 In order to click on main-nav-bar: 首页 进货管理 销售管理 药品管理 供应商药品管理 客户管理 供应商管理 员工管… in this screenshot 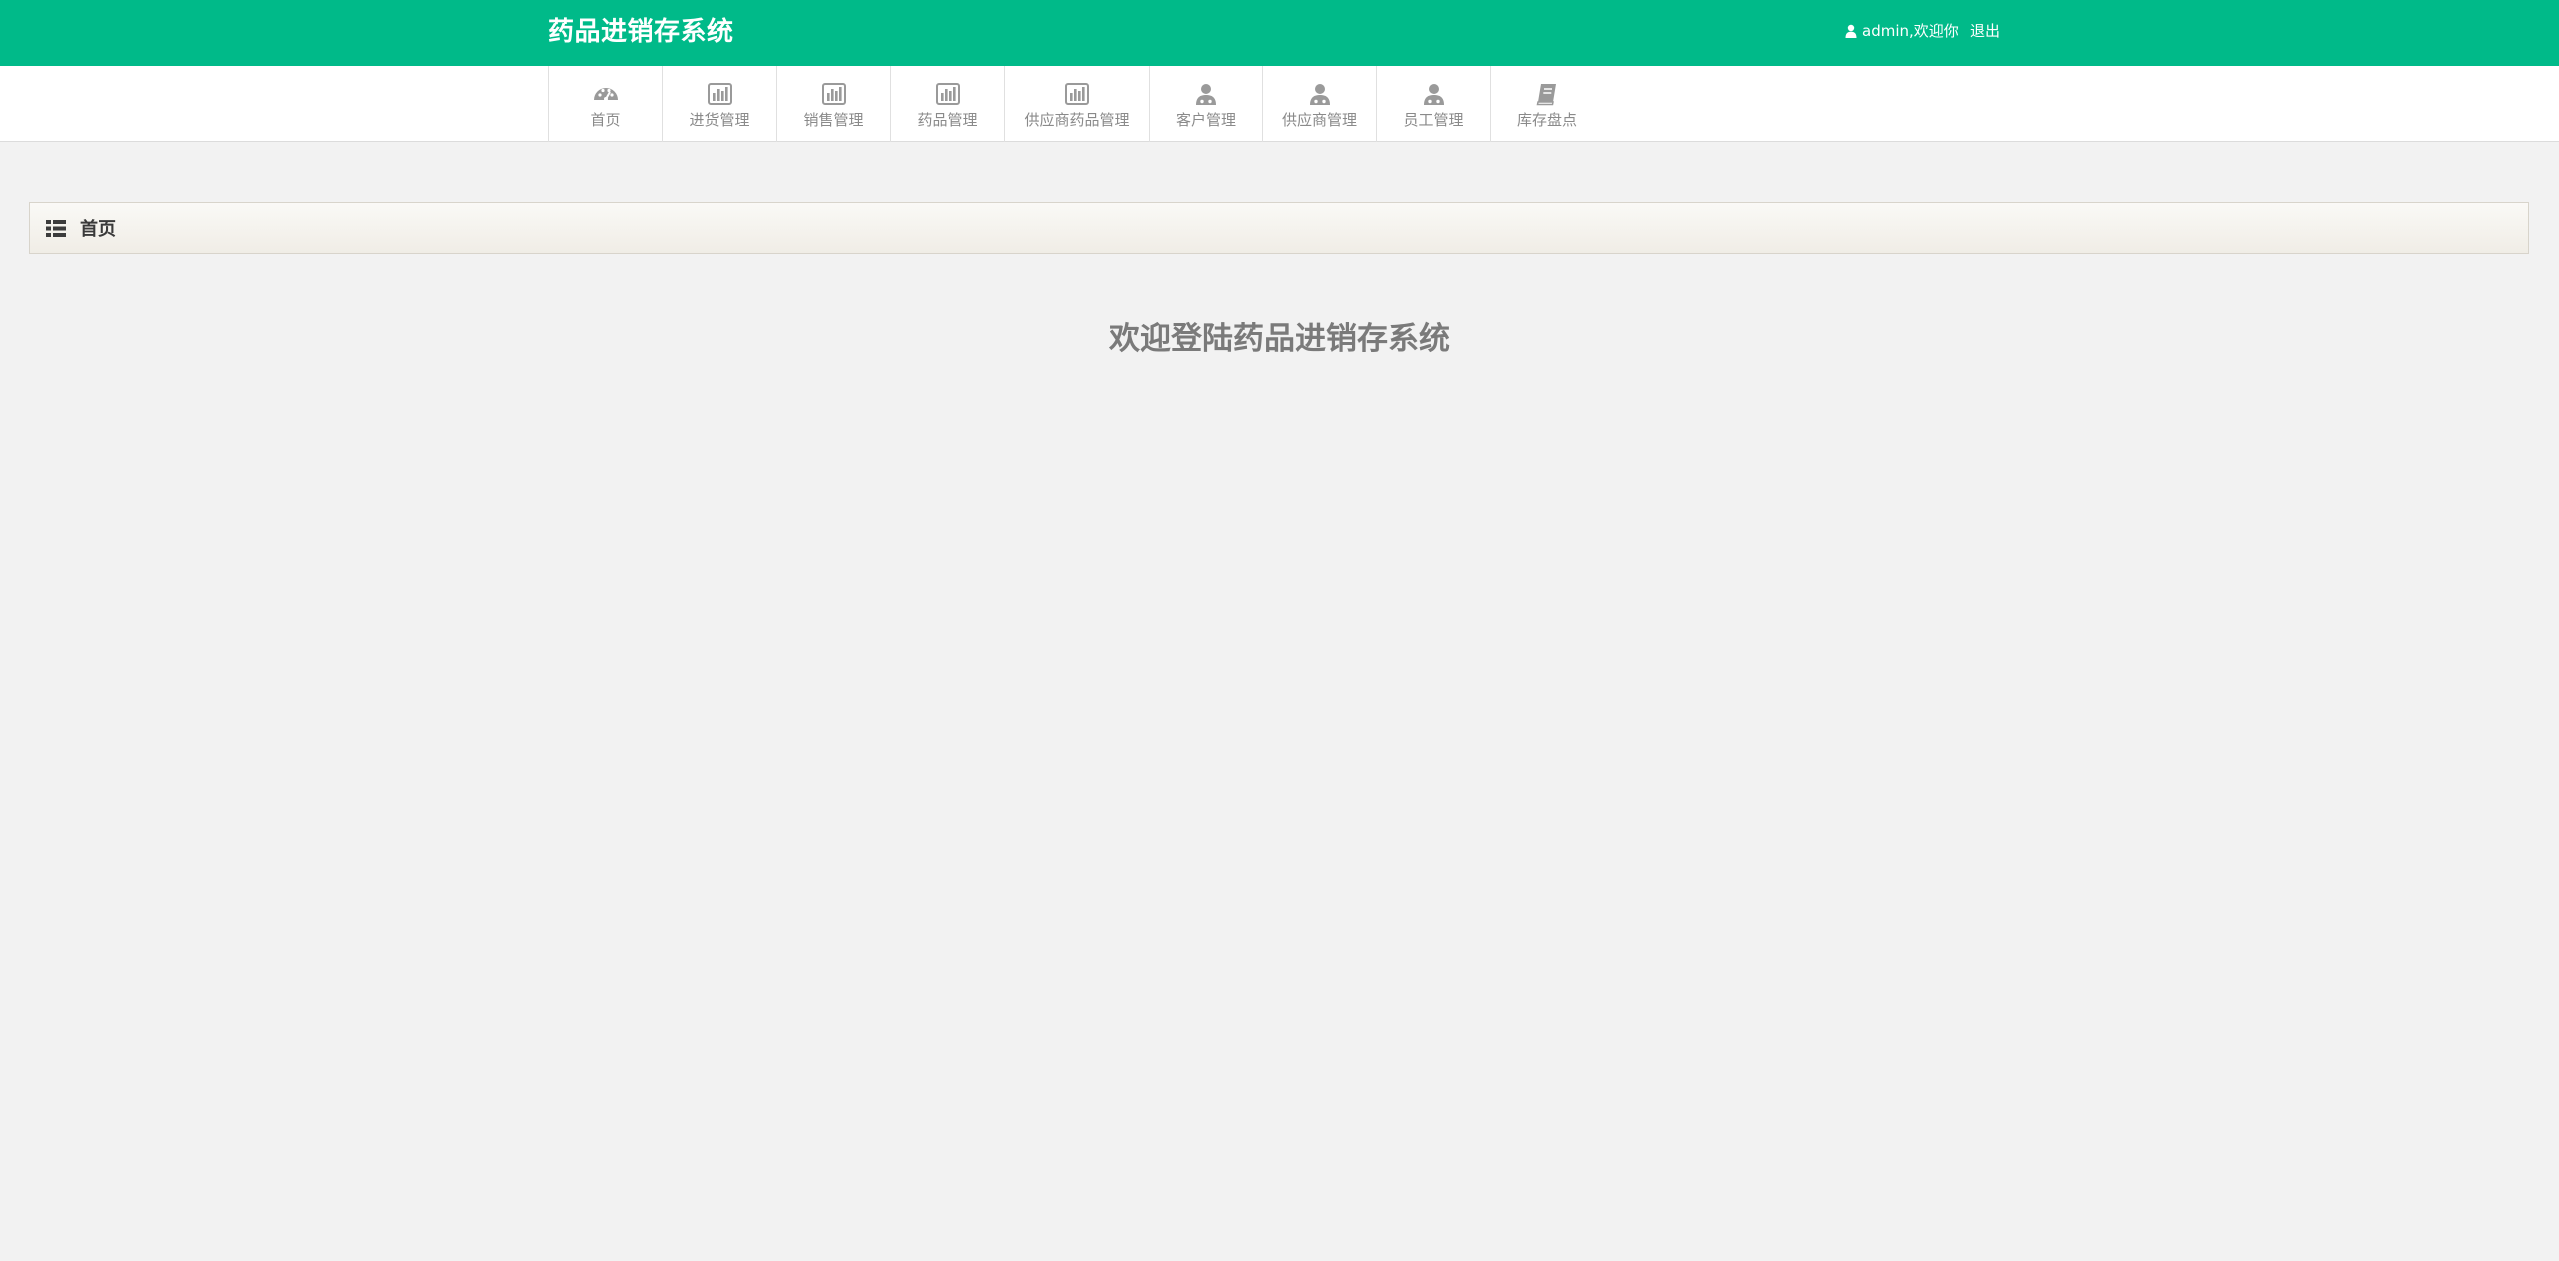, I will do `click(1279, 104)`.